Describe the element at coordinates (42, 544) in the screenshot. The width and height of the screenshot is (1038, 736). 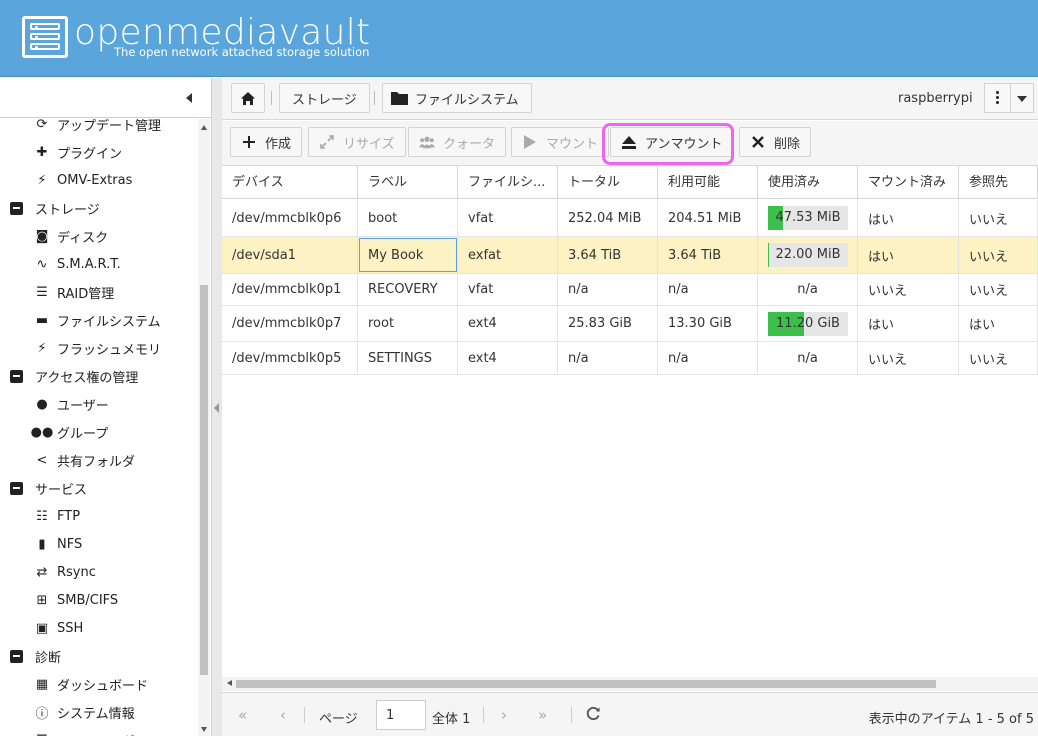
I see `network-drive-icon: ▮` at that location.